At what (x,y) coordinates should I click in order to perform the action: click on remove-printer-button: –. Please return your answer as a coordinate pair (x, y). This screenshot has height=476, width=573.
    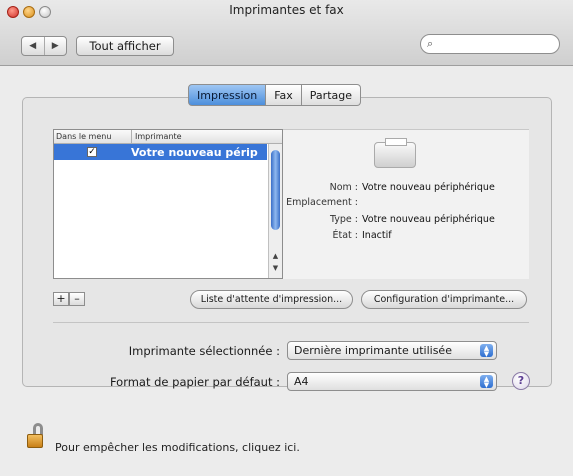
    Looking at the image, I should click on (77, 299).